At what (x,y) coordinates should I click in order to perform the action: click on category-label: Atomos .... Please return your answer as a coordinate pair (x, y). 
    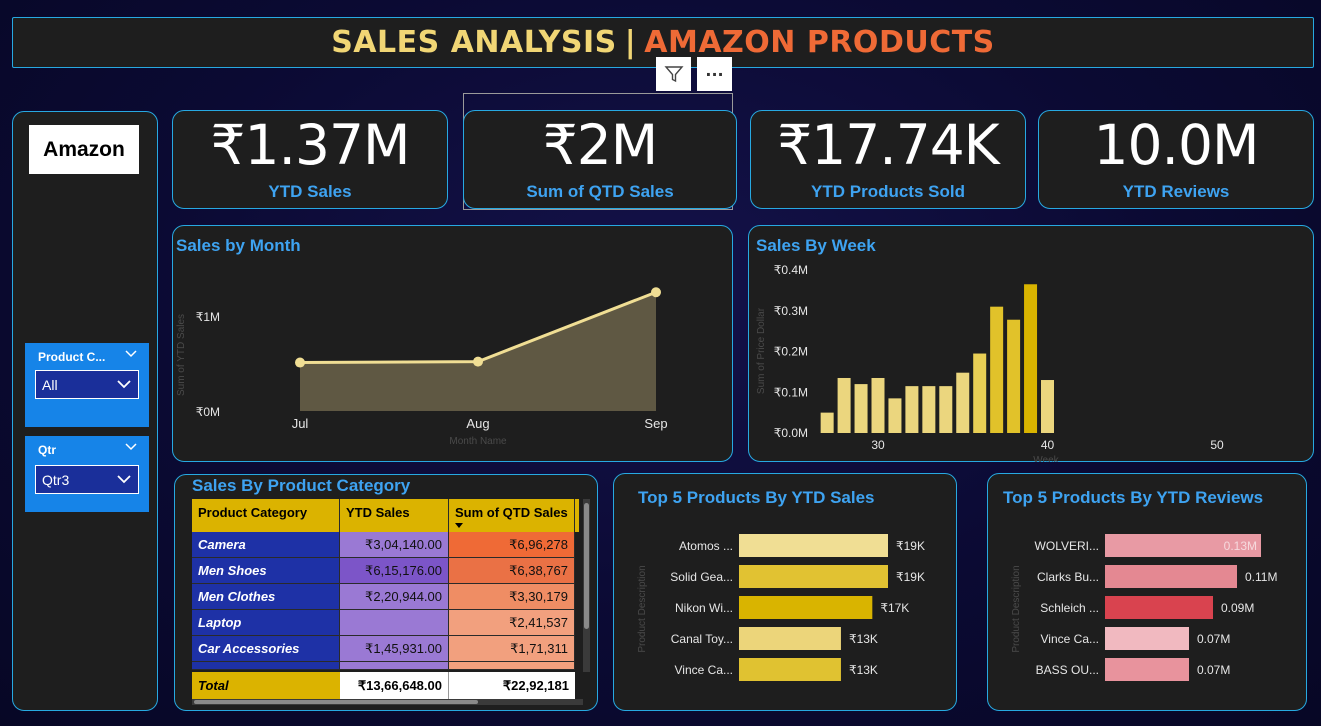
    Looking at the image, I should click on (706, 546).